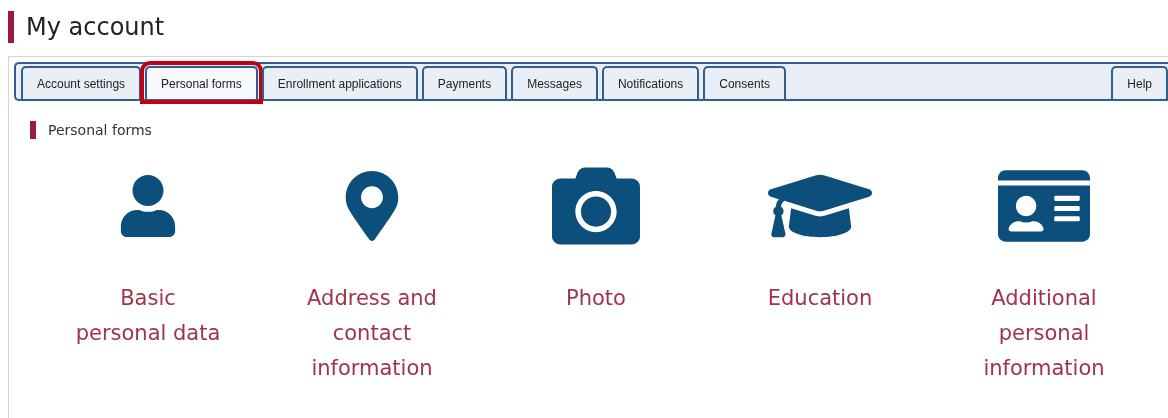 This screenshot has height=418, width=1168. Describe the element at coordinates (11, 27) in the screenshot. I see `title-accent-bar` at that location.